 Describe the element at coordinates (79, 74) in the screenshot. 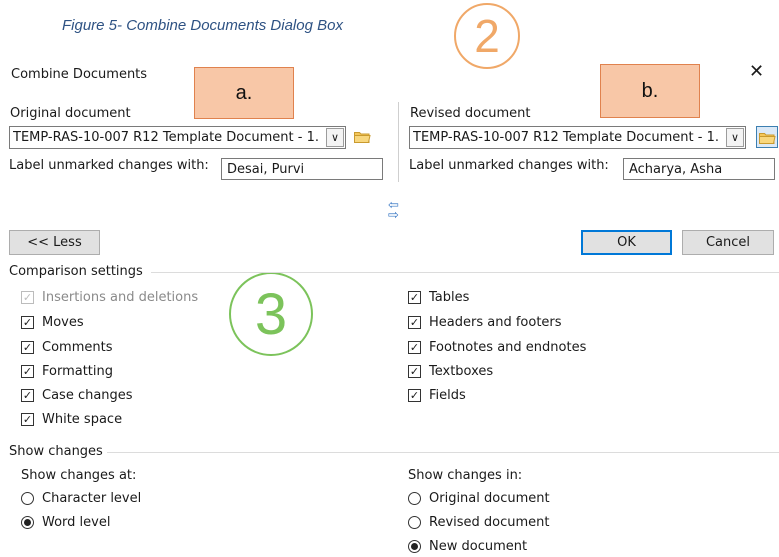

I see `dialog-title: Combine Documents` at that location.